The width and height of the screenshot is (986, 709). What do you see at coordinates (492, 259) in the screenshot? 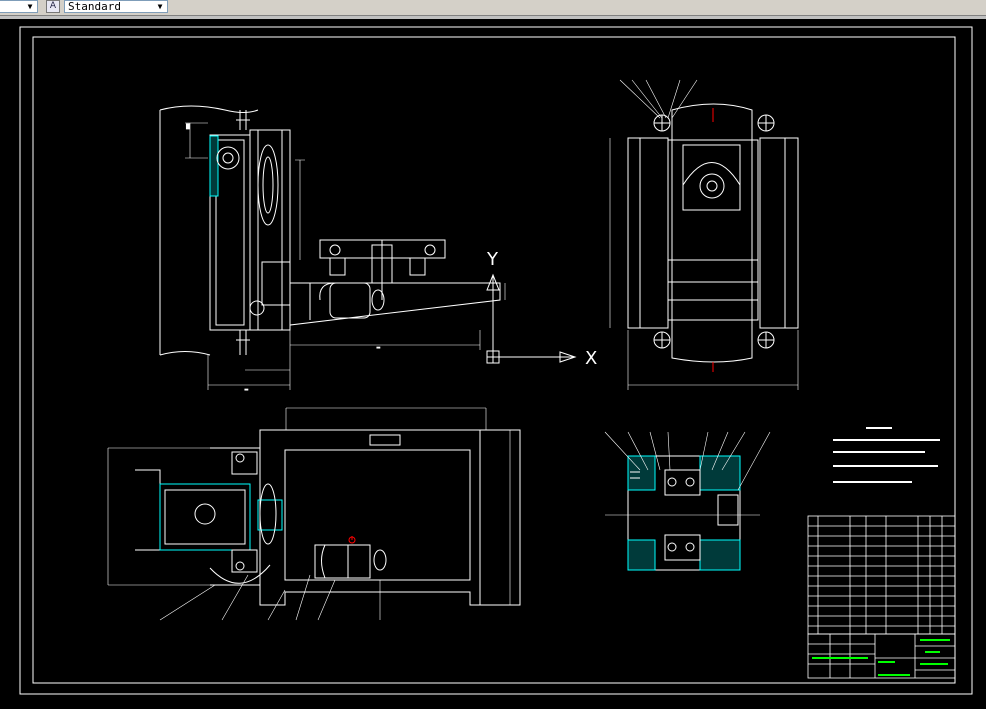
I see `ucs-y-label: Y` at bounding box center [492, 259].